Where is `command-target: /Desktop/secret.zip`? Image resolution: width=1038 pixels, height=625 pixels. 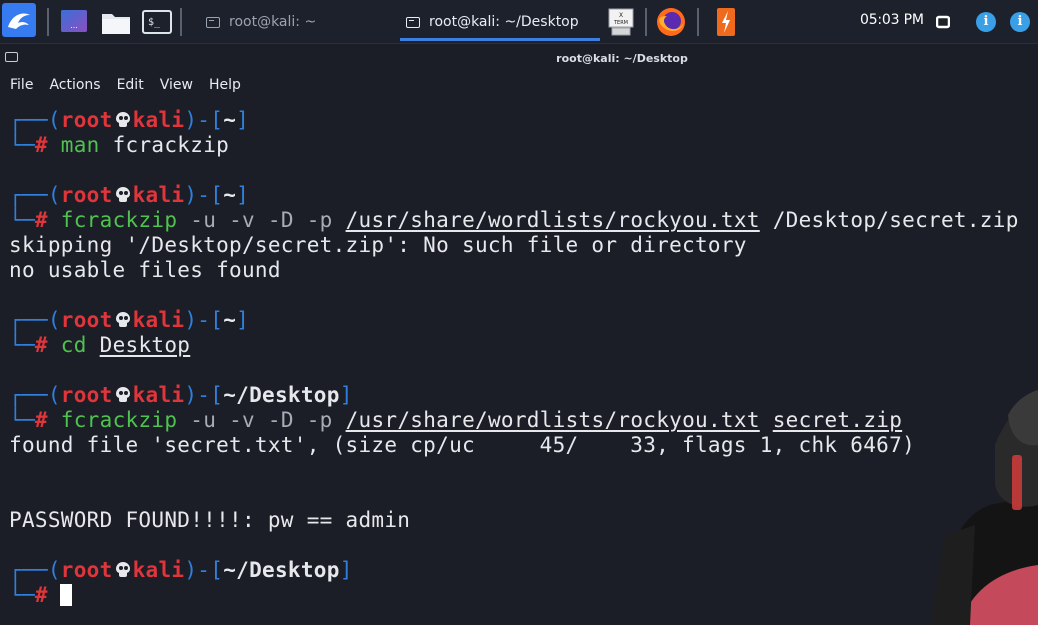
command-target: /Desktop/secret.zip is located at coordinates (895, 220).